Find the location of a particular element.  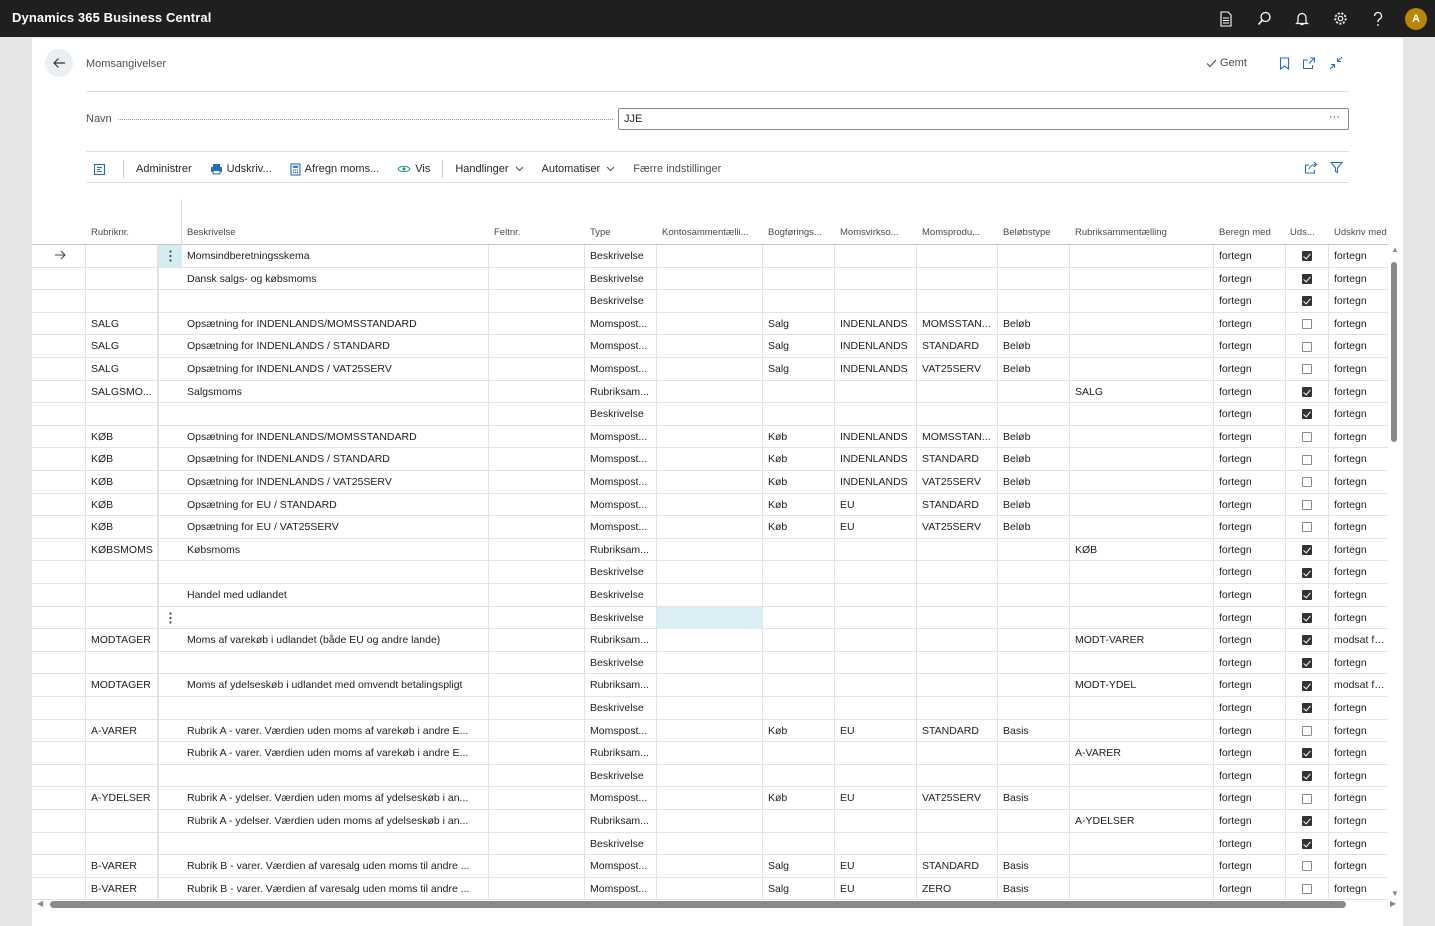

cell-beloebstype: Basis is located at coordinates (1034, 798).